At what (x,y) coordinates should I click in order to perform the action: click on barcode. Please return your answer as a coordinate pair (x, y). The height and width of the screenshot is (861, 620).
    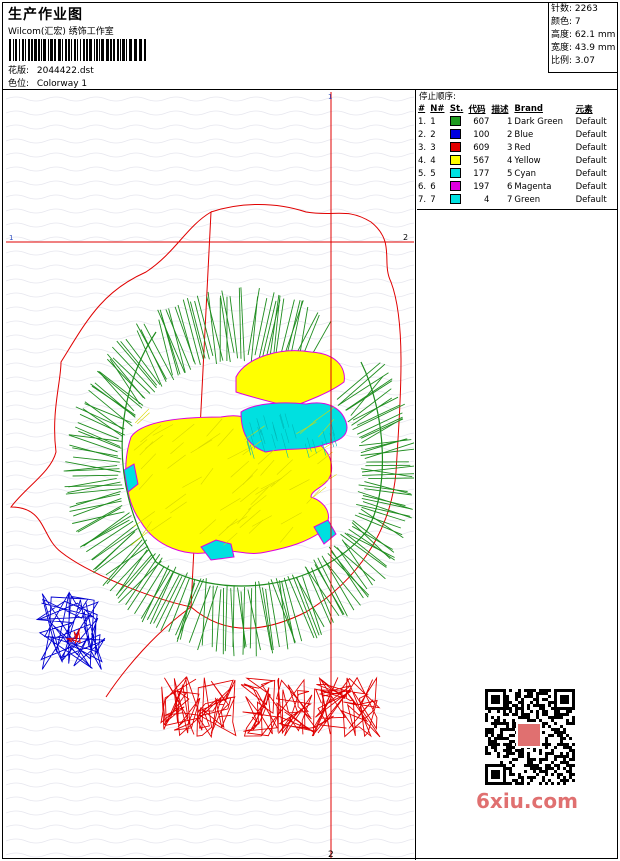
    Looking at the image, I should click on (79, 50).